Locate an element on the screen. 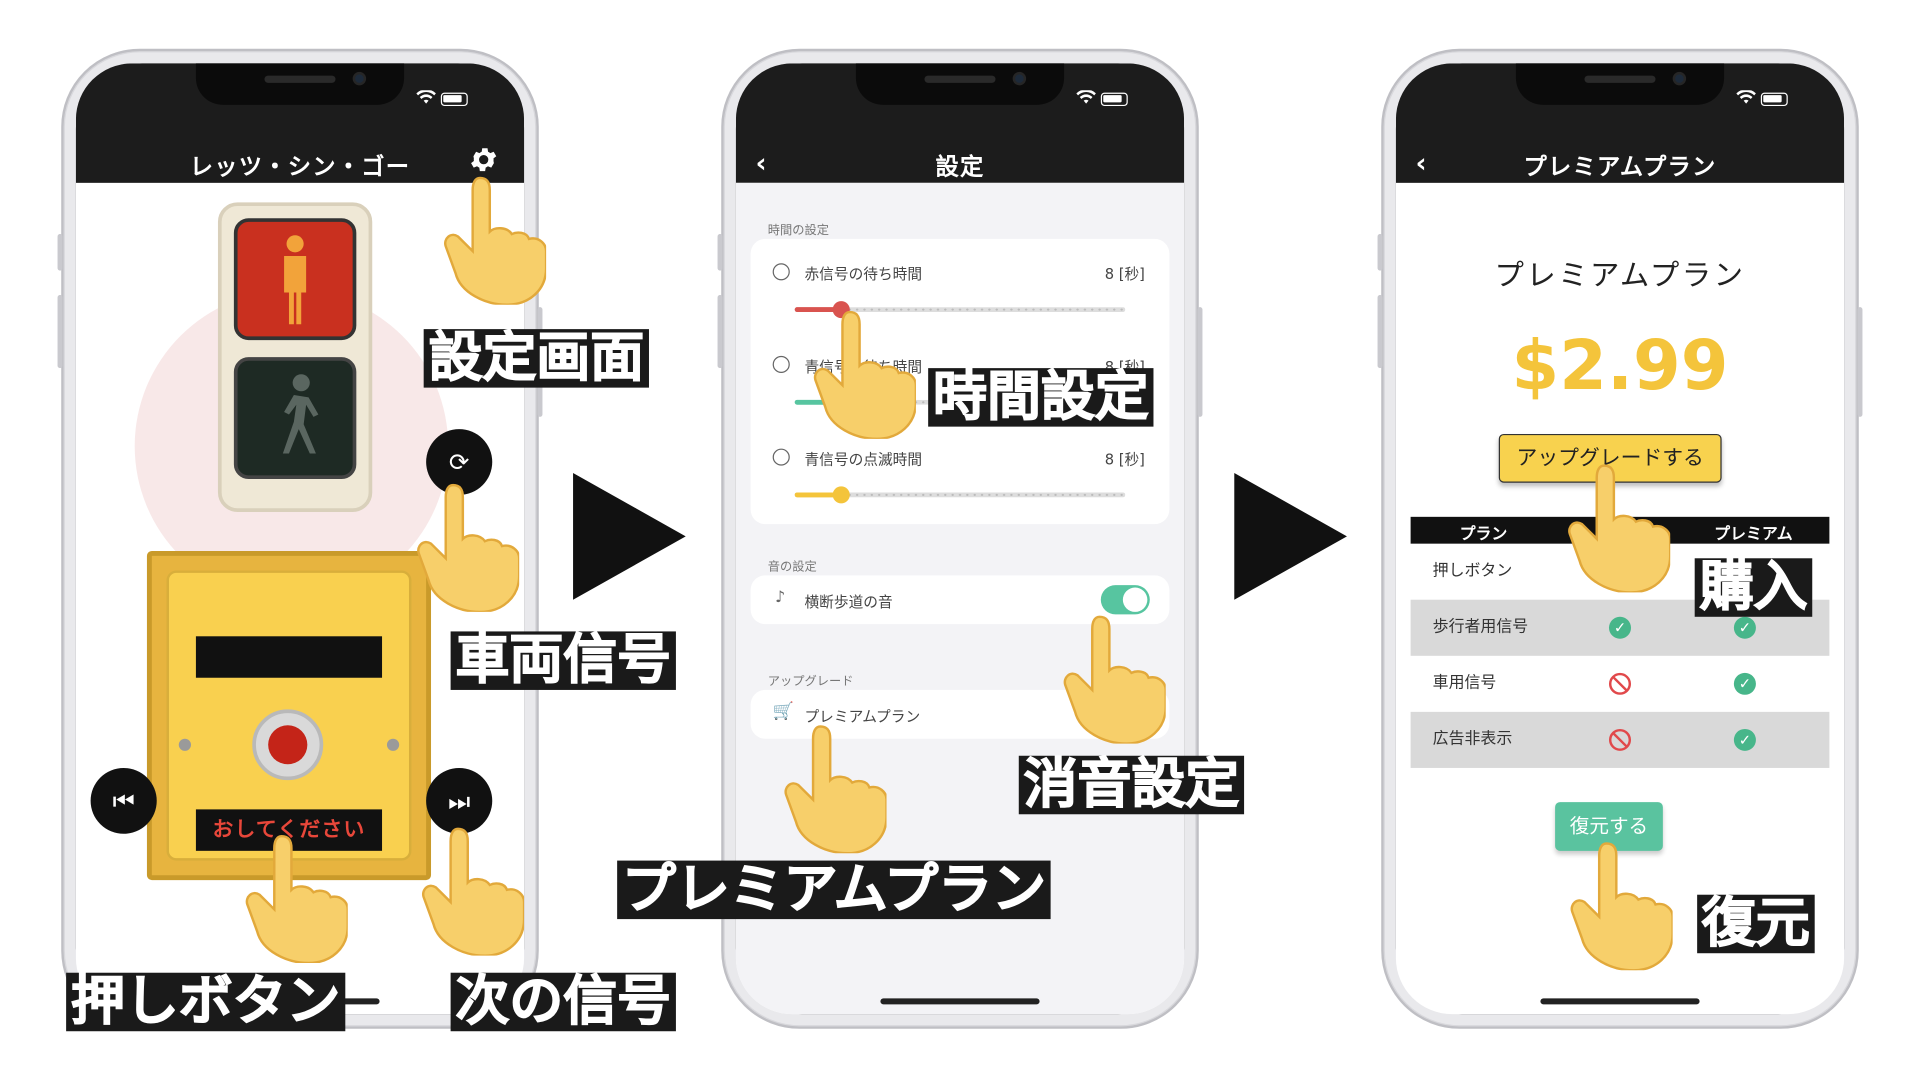 The height and width of the screenshot is (1080, 1920). section-upgrade-header: アップグレード is located at coordinates (810, 682).